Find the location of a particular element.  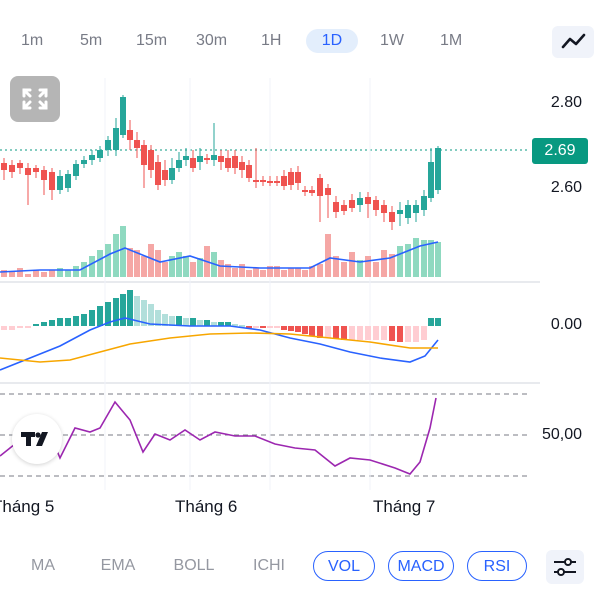

macd-signal-line is located at coordinates (219, 347).